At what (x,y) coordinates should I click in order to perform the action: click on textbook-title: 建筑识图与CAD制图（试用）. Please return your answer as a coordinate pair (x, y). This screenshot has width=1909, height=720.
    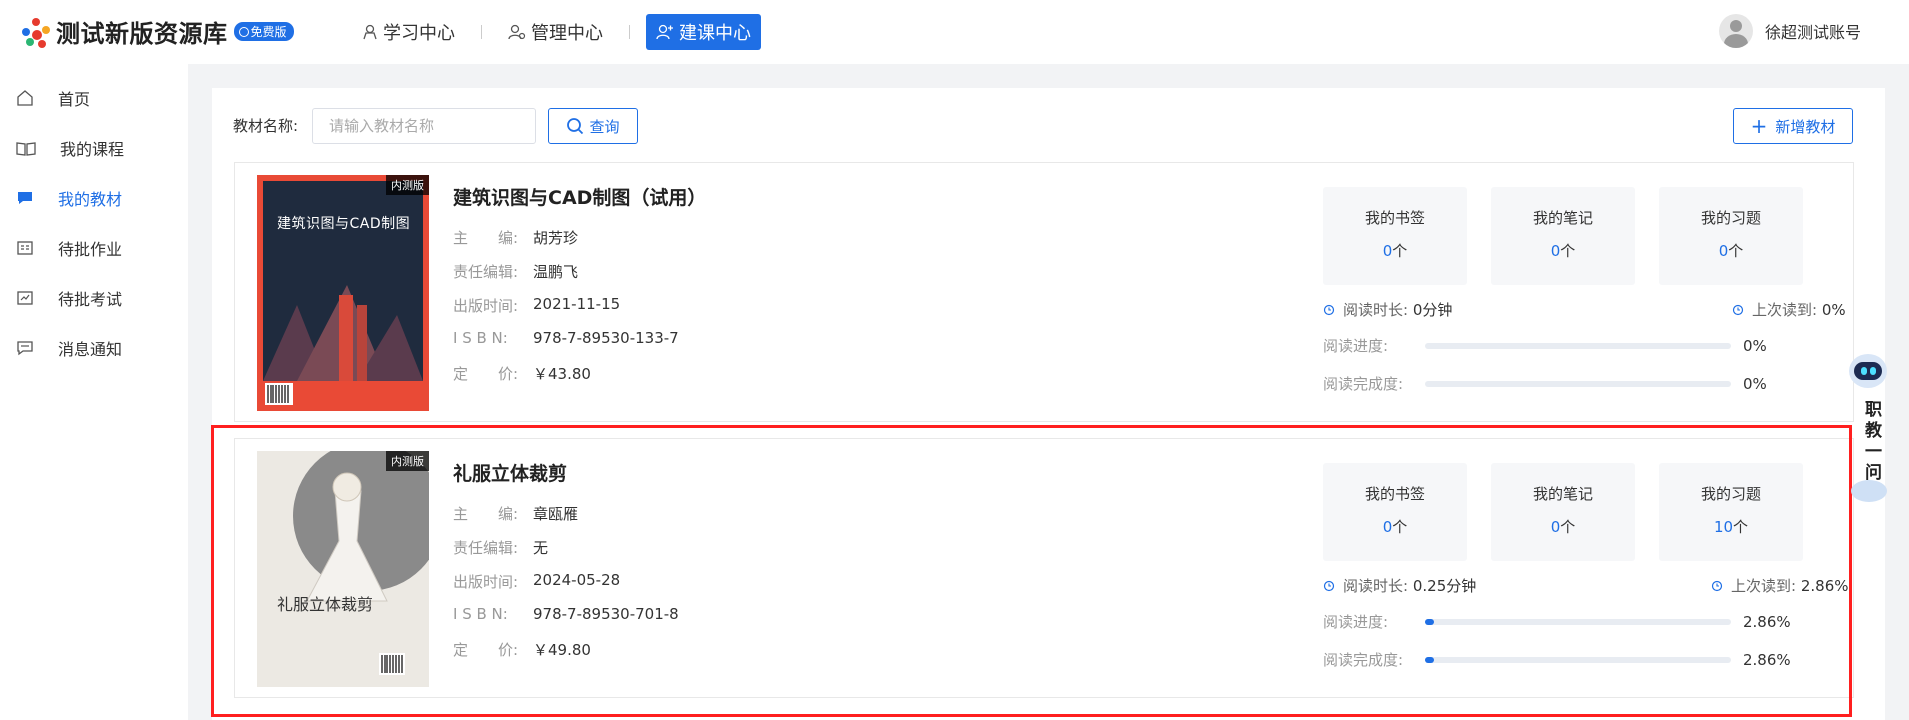
    Looking at the image, I should click on (579, 196).